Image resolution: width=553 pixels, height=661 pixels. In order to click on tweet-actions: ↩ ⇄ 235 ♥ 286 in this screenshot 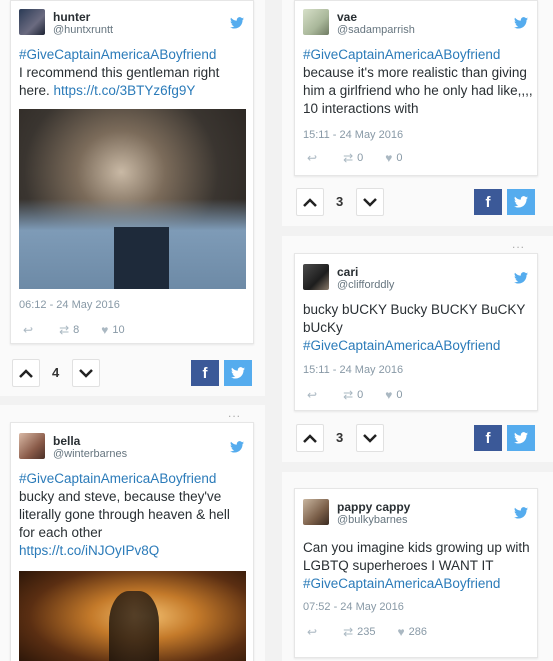, I will do `click(378, 632)`.